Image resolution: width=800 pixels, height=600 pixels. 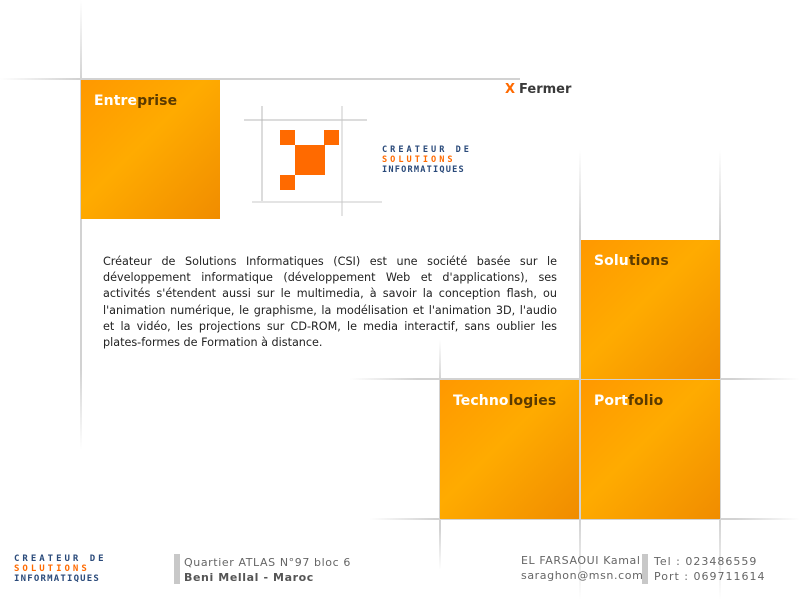 What do you see at coordinates (706, 561) in the screenshot?
I see `phone-tel: Tel : 023486559` at bounding box center [706, 561].